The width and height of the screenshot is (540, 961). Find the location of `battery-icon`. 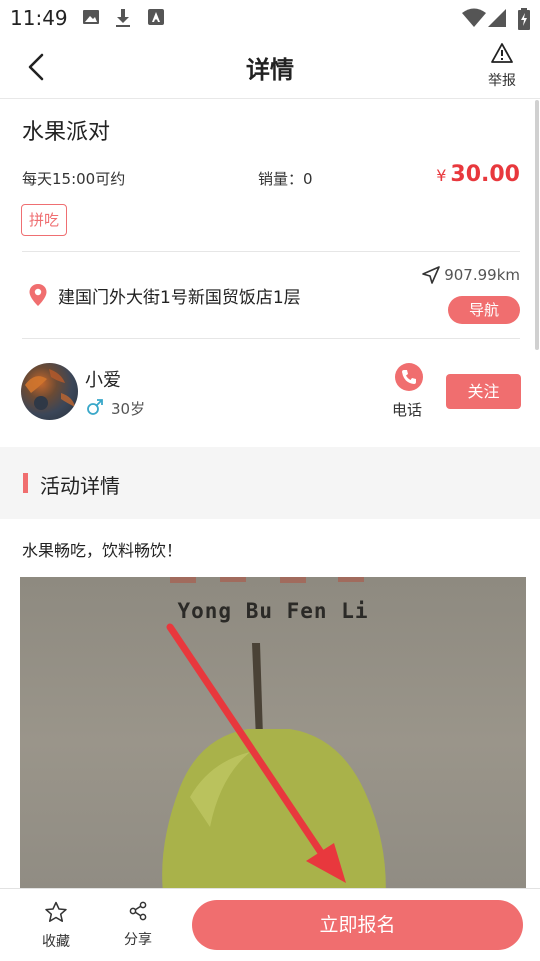

battery-icon is located at coordinates (524, 19).